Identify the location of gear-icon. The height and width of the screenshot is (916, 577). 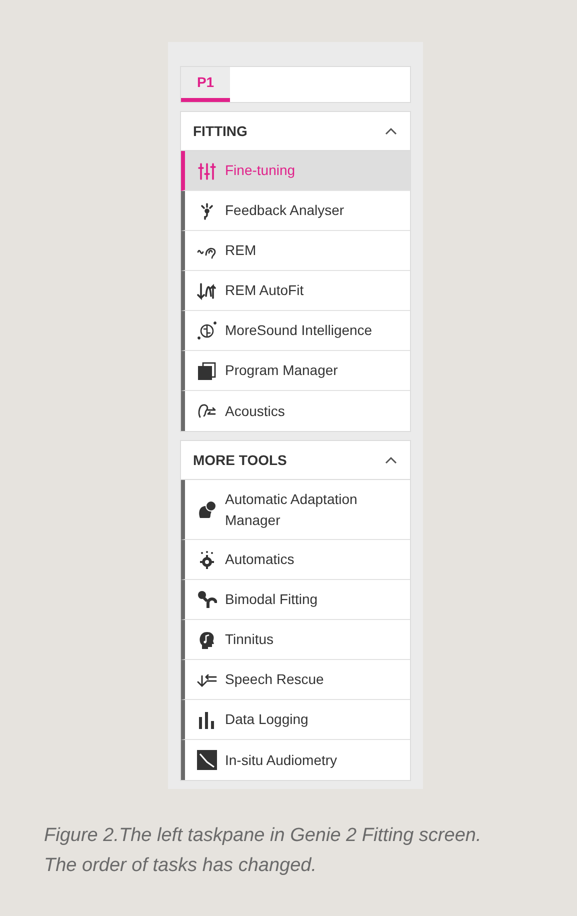
(207, 560).